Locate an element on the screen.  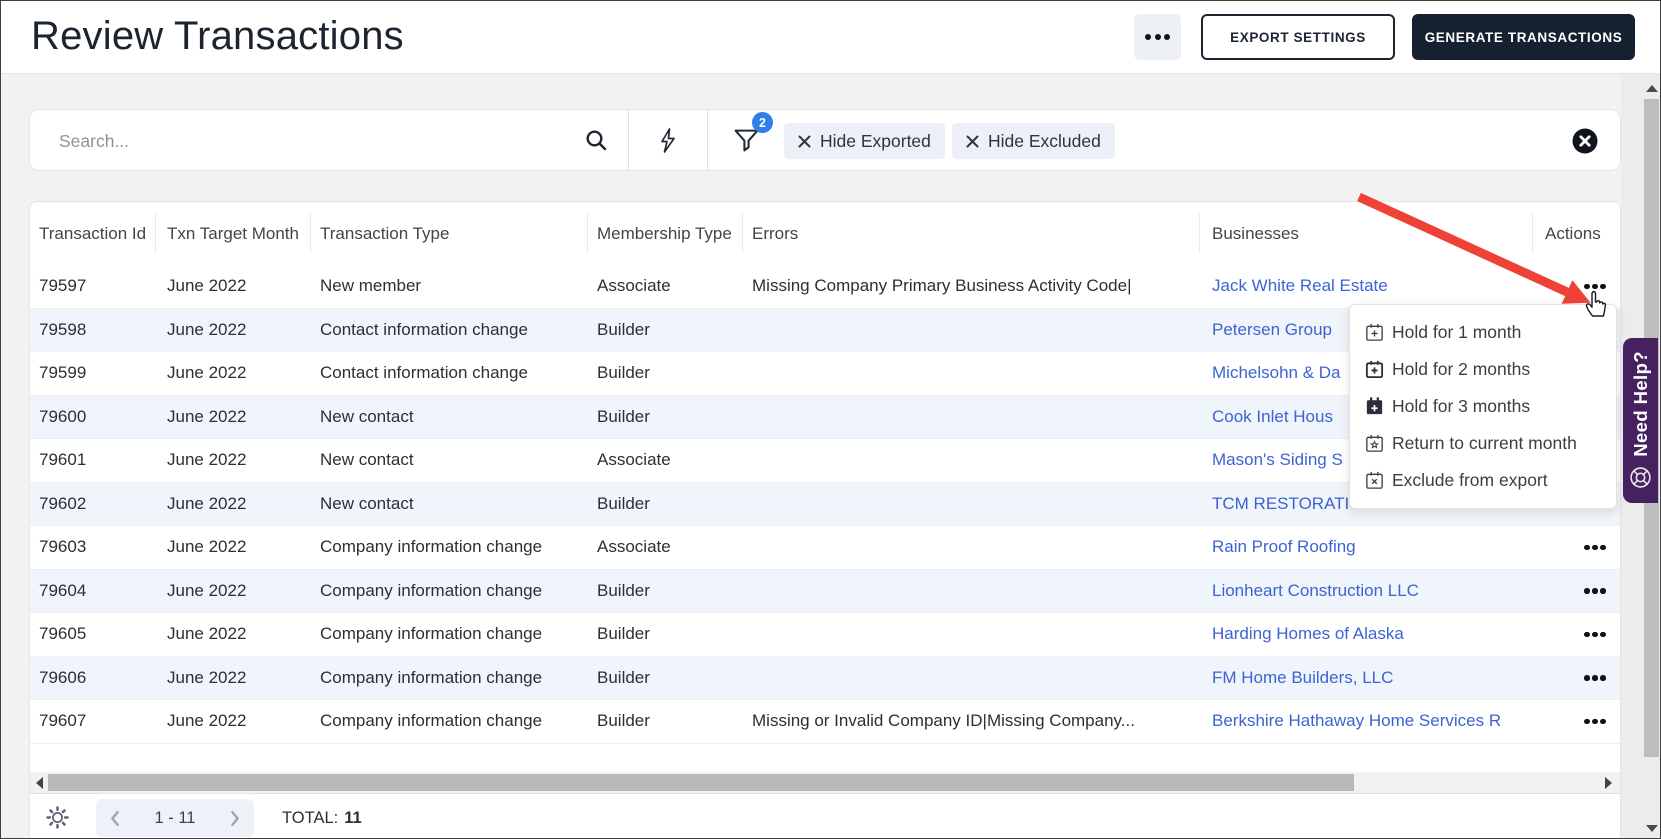
business-link: Berkshire Hathaway Home Services R is located at coordinates (1372, 721).